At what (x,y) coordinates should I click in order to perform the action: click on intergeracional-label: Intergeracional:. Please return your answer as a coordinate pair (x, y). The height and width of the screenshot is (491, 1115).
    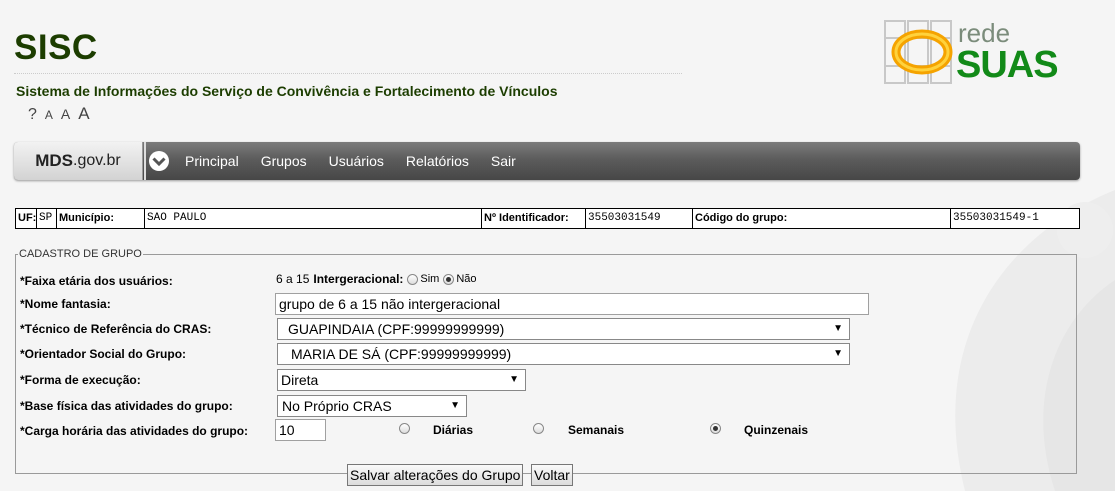
    Looking at the image, I should click on (358, 279).